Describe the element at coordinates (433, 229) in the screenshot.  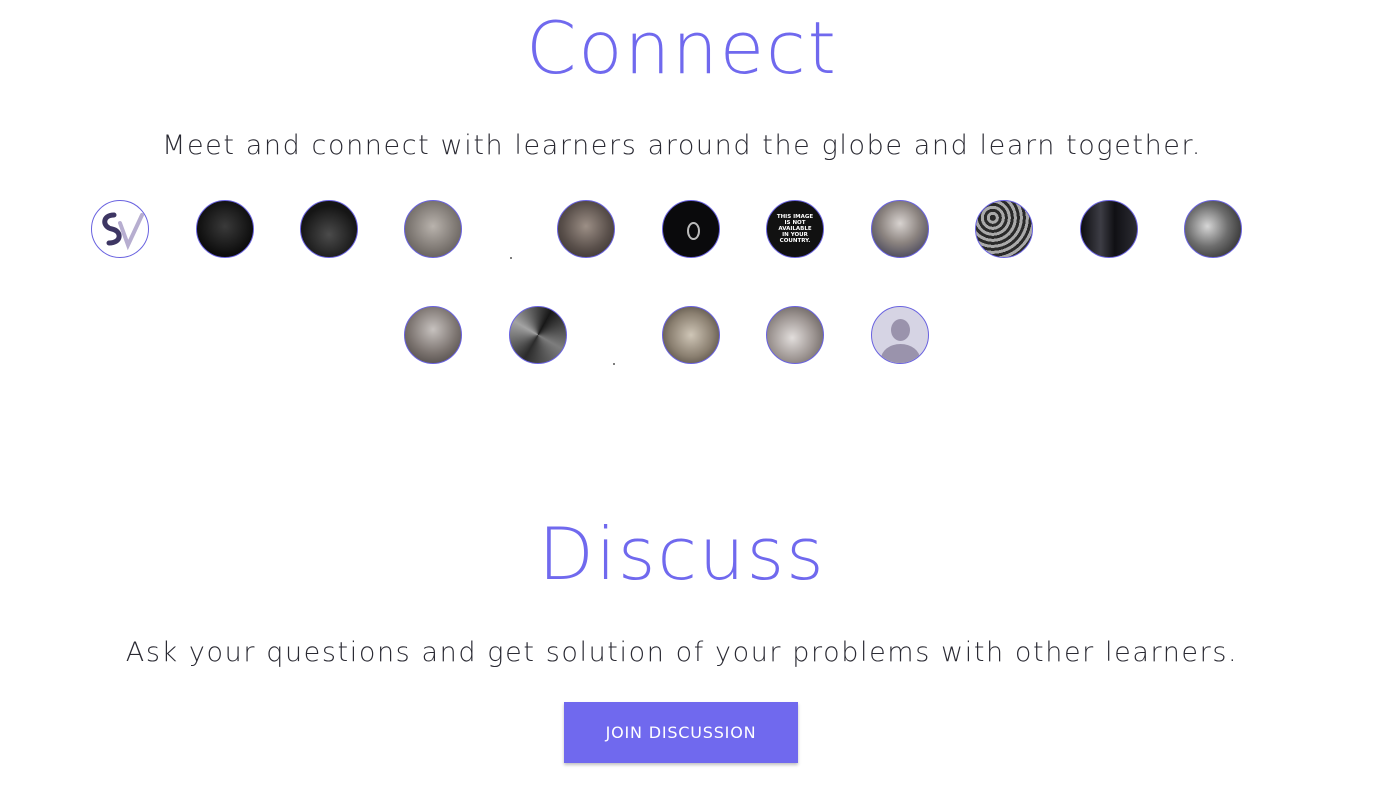
I see `avatar-face-photo` at that location.